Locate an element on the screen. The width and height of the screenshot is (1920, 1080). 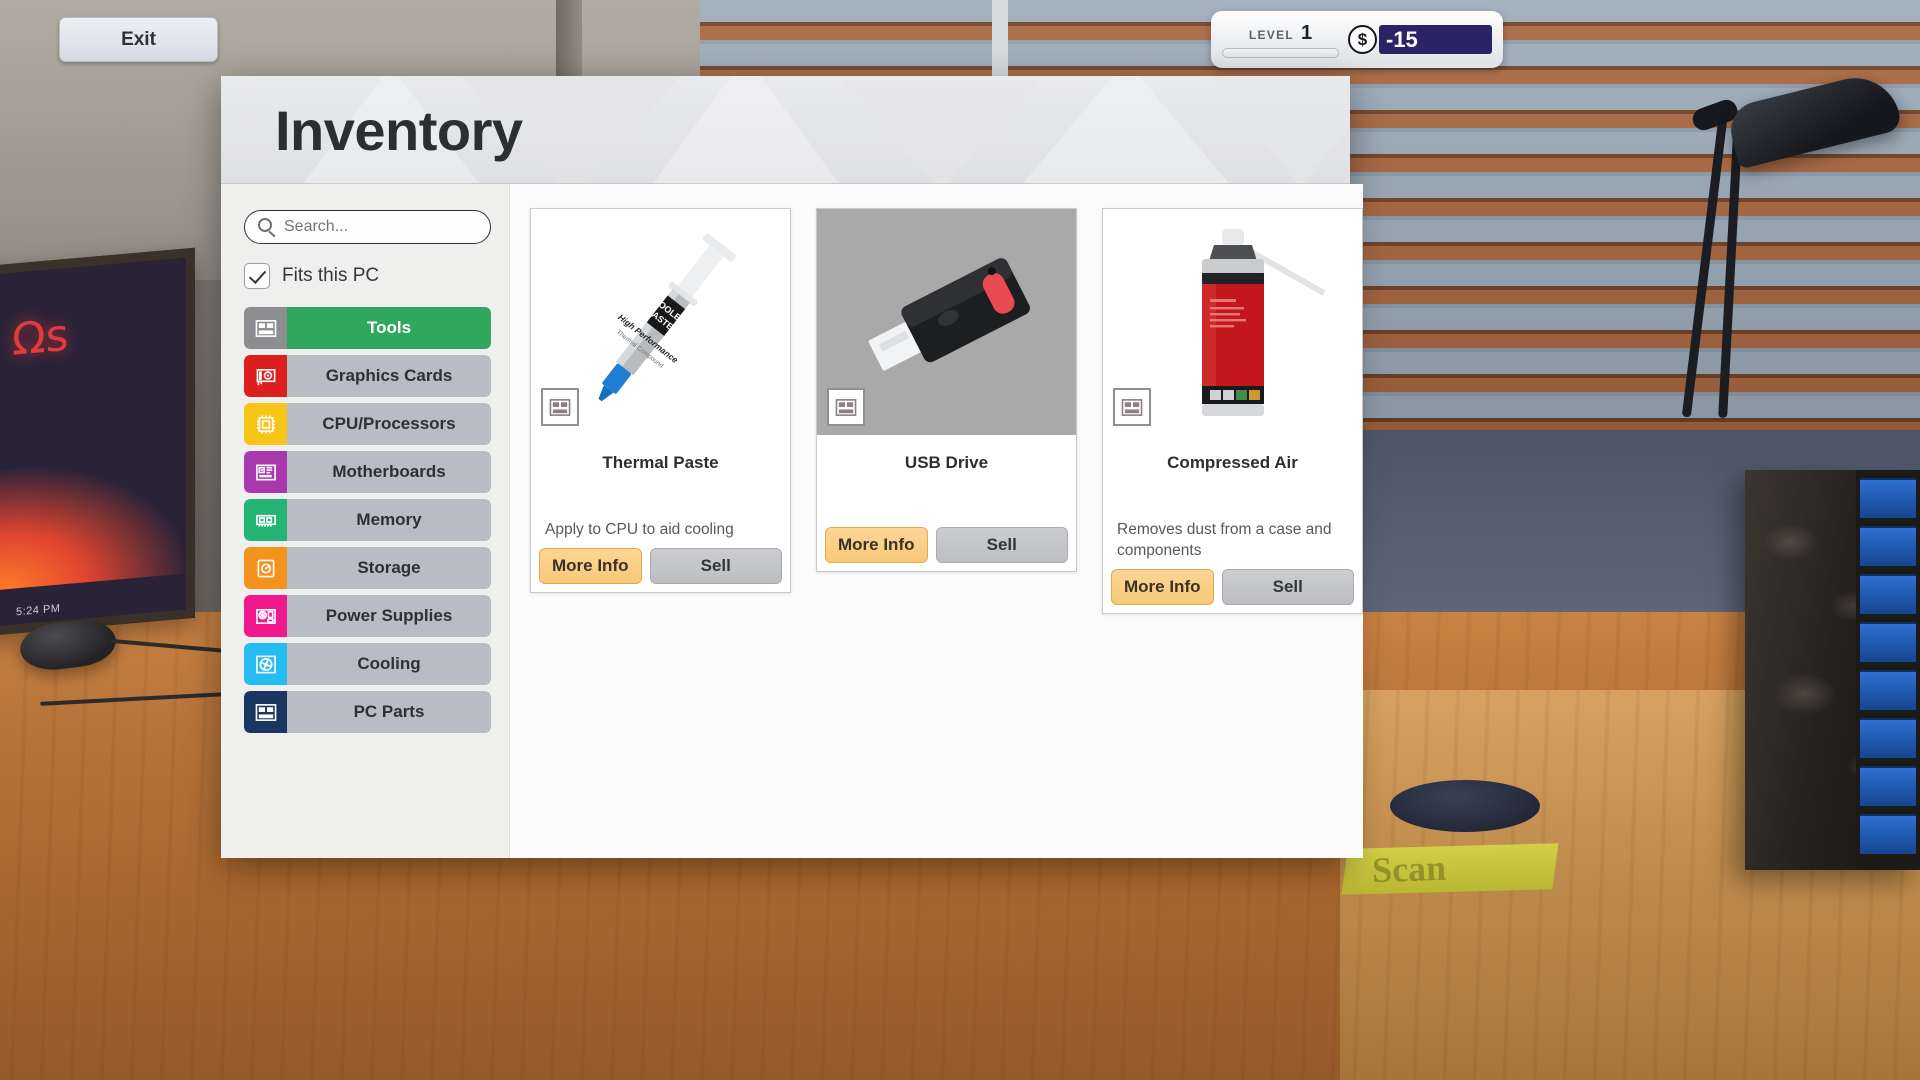
sidebar-item-label: CPU/Processors is located at coordinates (389, 424).